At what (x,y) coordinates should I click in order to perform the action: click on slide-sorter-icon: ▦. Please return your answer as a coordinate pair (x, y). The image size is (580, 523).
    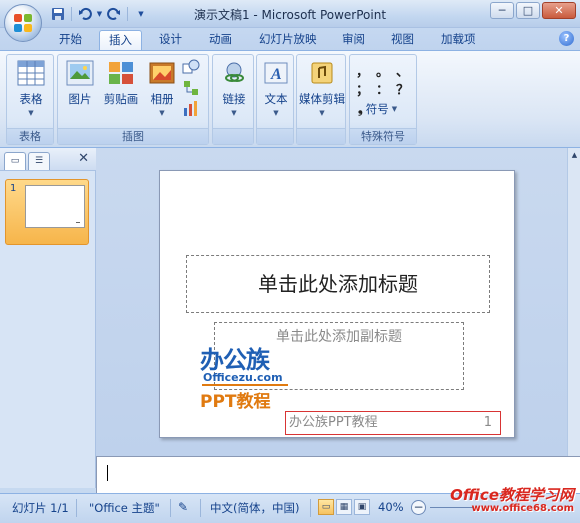
    Looking at the image, I should click on (344, 507).